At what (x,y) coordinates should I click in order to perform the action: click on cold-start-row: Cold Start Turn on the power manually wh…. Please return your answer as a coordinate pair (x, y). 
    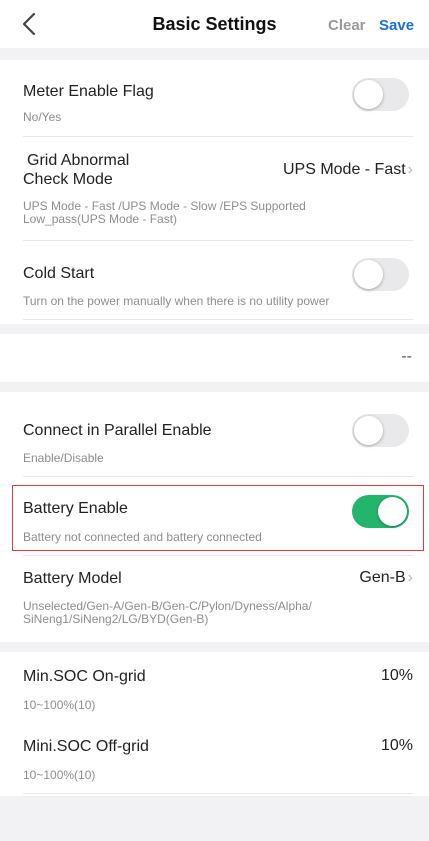
    Looking at the image, I should click on (214, 282).